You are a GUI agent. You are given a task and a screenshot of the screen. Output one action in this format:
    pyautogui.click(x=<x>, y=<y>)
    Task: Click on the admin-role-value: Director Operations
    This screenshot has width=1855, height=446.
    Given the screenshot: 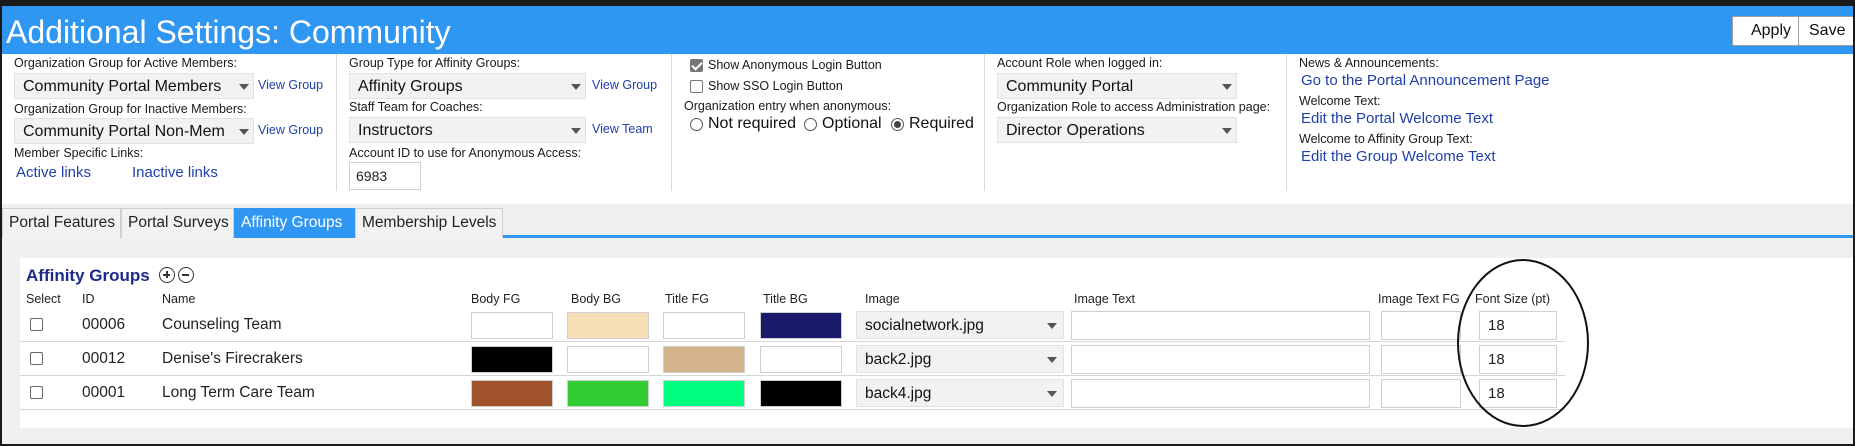 What is the action you would take?
    pyautogui.click(x=1075, y=130)
    